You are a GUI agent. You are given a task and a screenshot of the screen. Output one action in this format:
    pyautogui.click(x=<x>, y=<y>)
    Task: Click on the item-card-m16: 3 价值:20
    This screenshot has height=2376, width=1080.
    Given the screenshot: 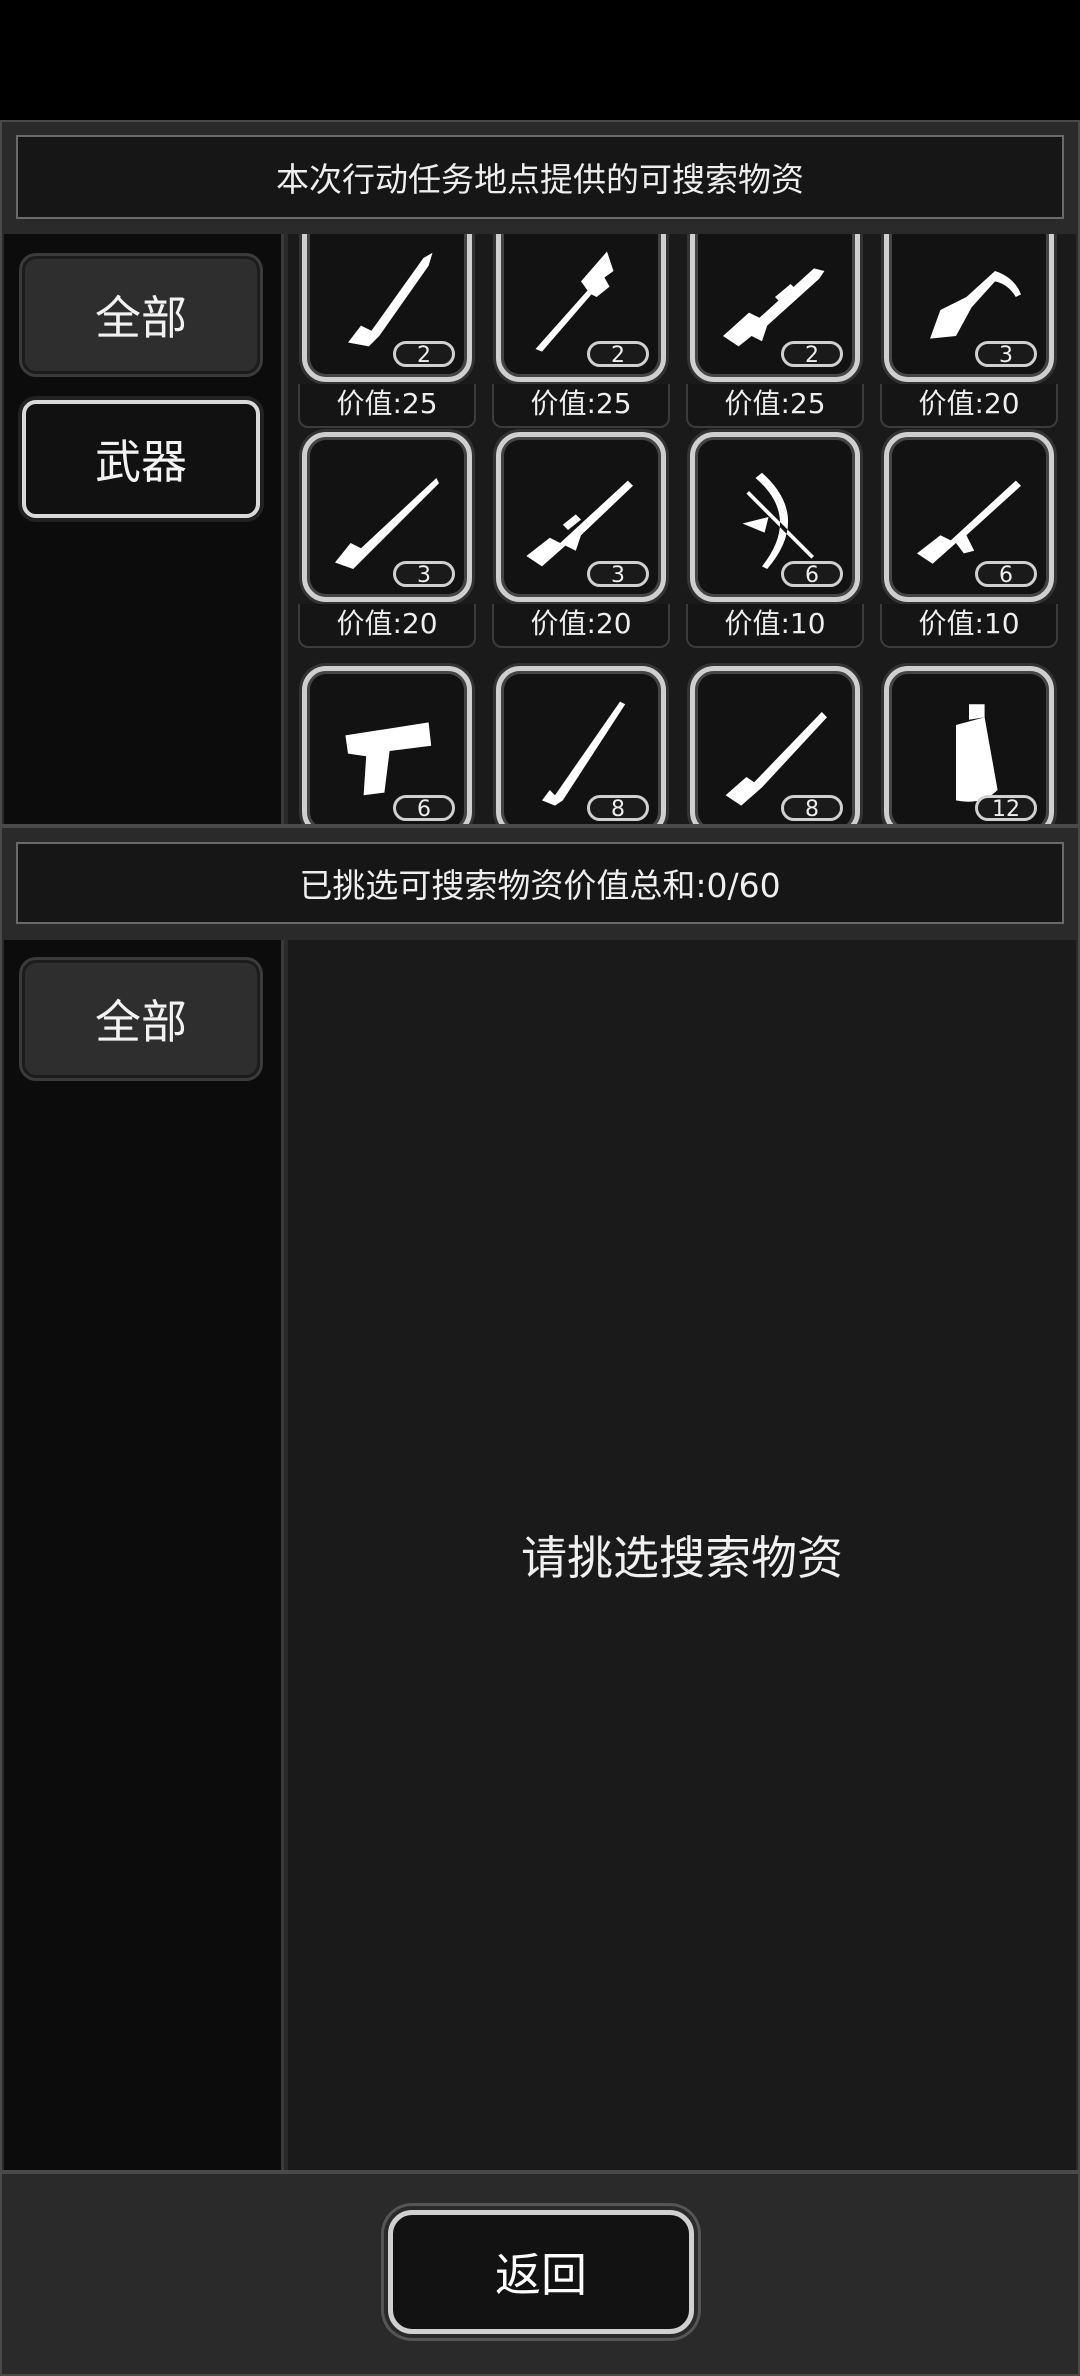 What is the action you would take?
    pyautogui.click(x=581, y=540)
    